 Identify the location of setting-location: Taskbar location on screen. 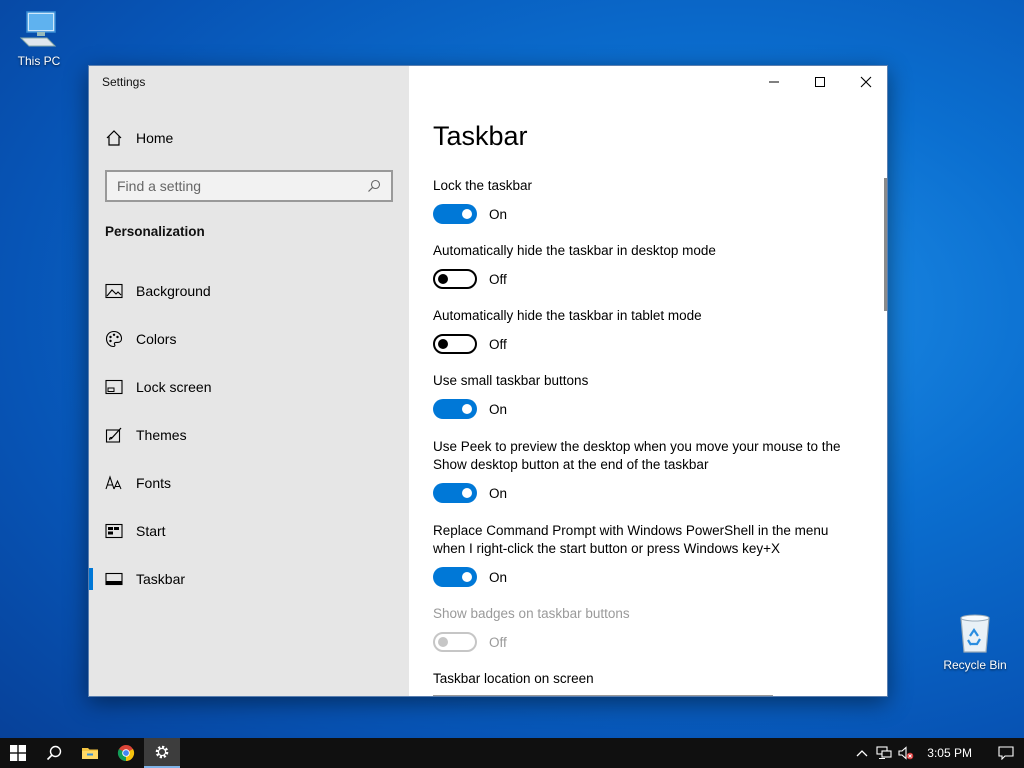
(648, 679).